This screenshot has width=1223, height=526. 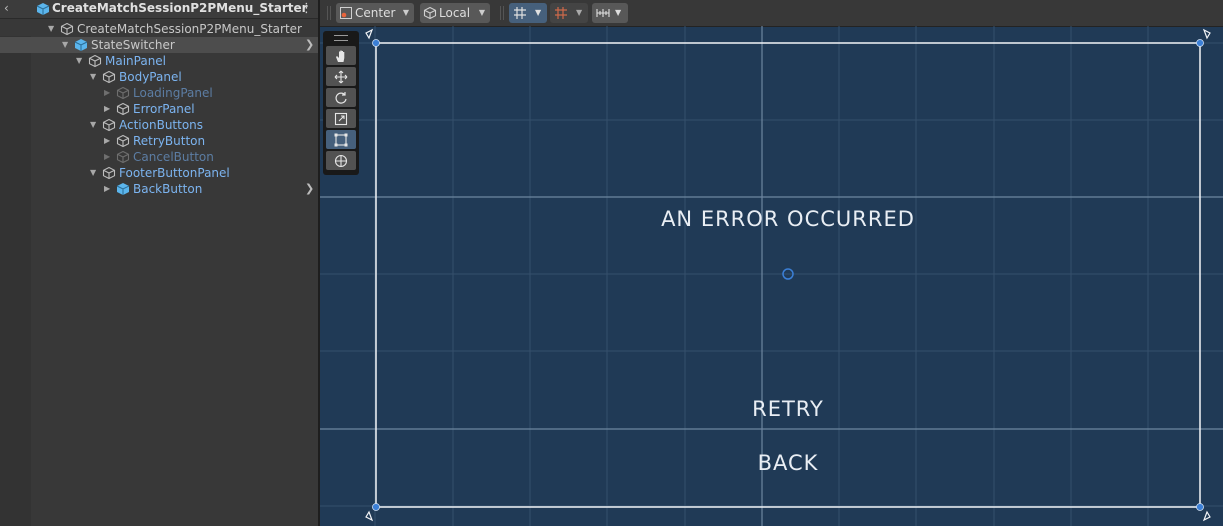 I want to click on hierarchy-item-loadingpanel: ▶ LoadingPanel, so click(x=159, y=93).